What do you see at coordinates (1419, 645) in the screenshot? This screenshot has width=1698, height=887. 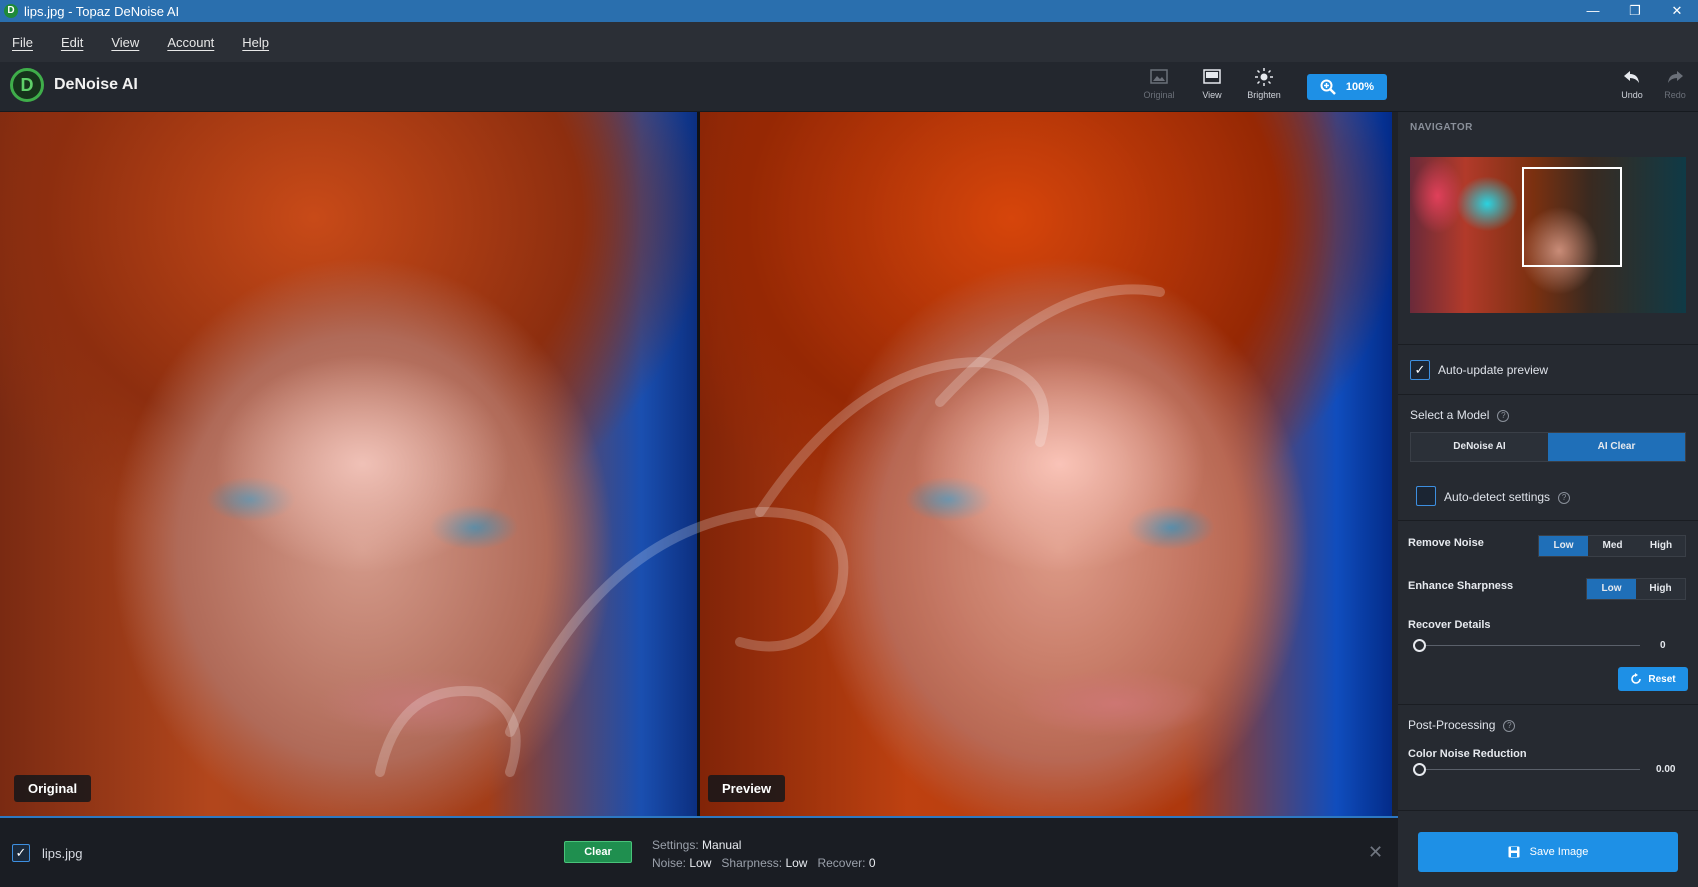 I see `recover-details-slider-handle` at bounding box center [1419, 645].